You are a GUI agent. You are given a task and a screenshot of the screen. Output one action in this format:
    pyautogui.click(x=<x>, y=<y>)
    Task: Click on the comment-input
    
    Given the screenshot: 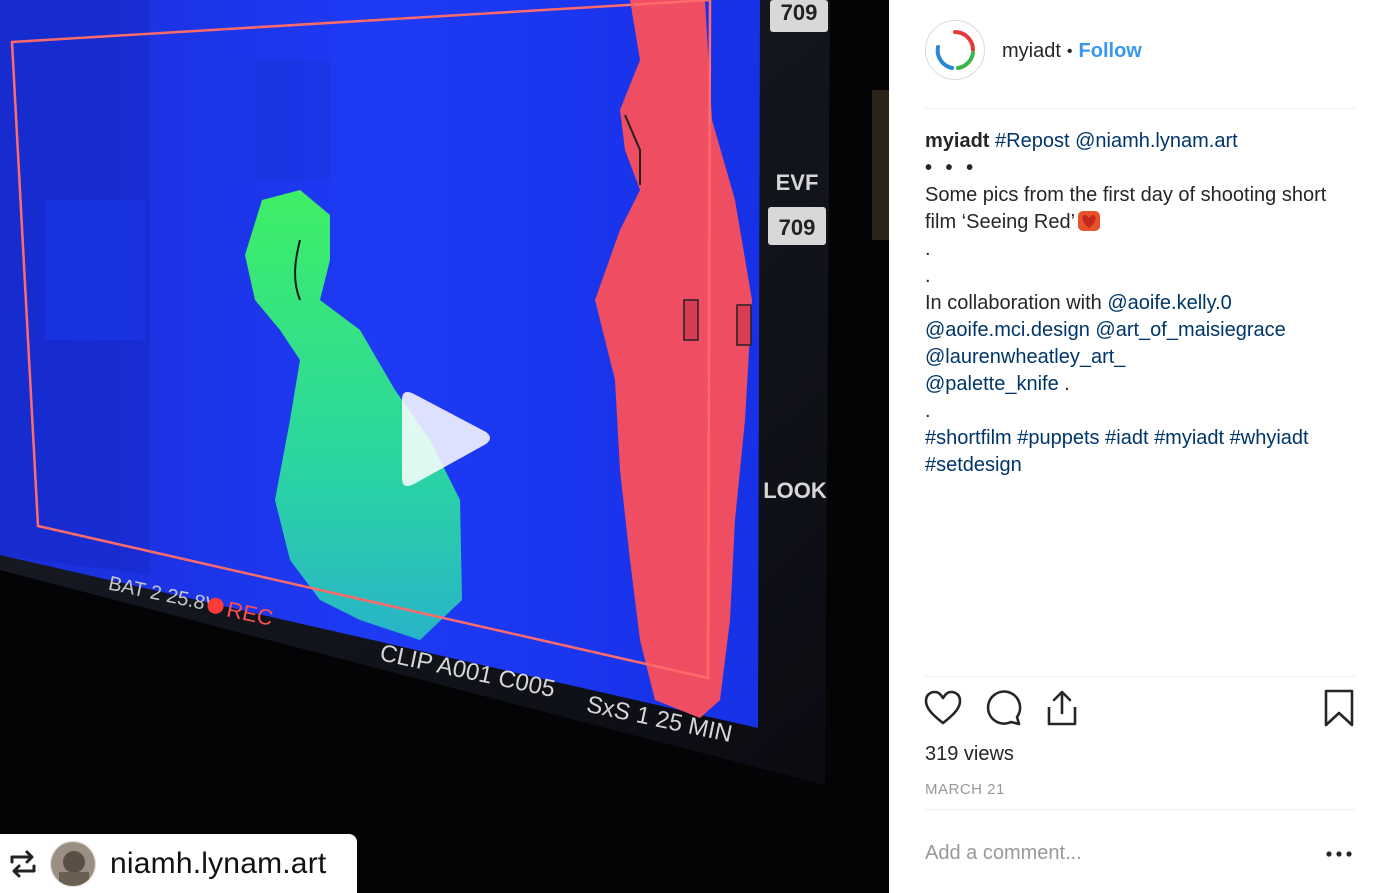 What is the action you would take?
    pyautogui.click(x=1115, y=853)
    